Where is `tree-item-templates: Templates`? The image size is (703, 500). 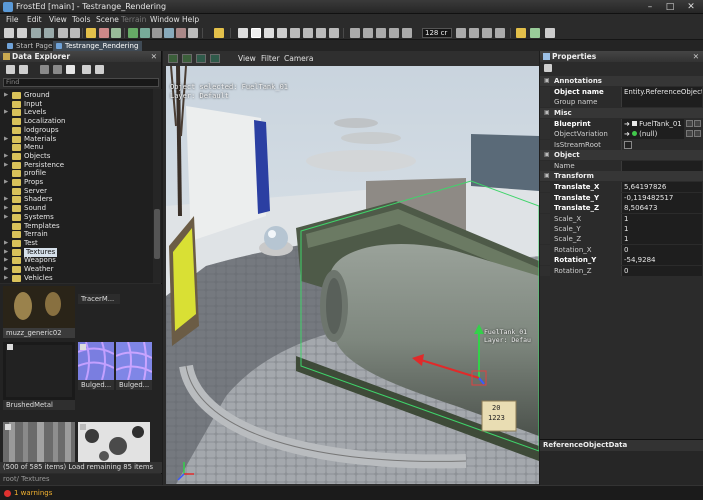 tree-item-templates: Templates is located at coordinates (76, 226).